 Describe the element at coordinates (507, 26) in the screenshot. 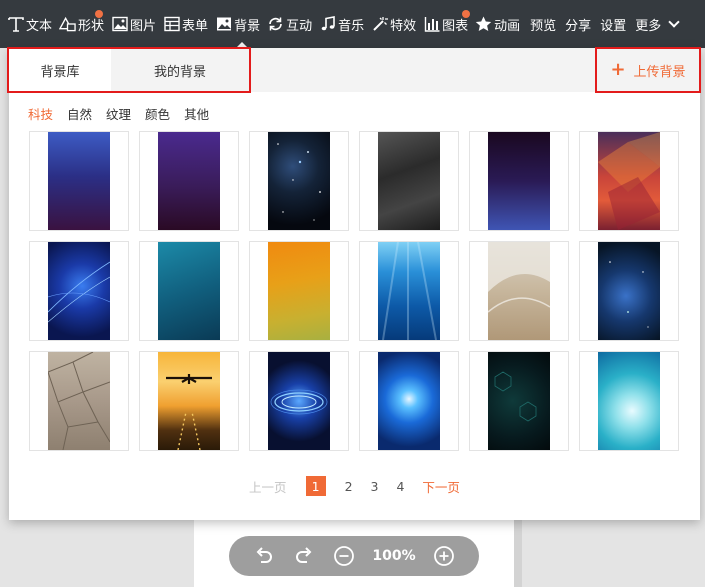

I see `toolbar-animation-label: 动画` at that location.